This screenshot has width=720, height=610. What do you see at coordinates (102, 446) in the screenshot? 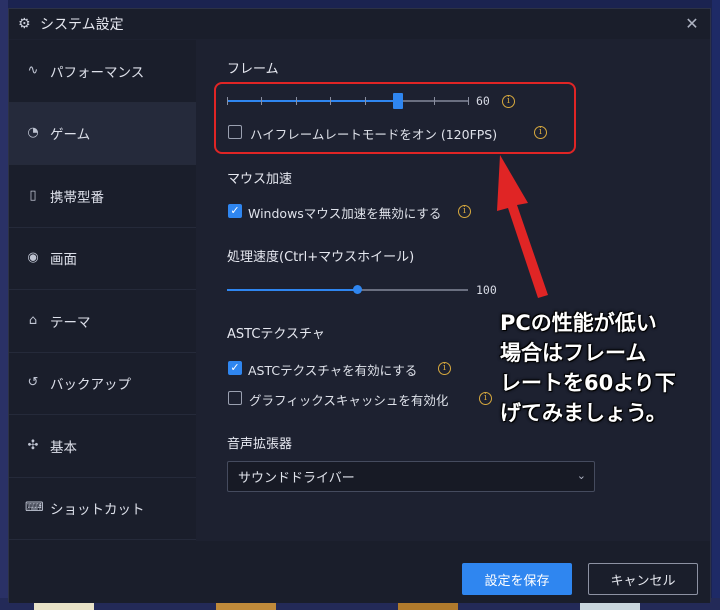
I see `sidebar-item-basic: ✣ 基本` at bounding box center [102, 446].